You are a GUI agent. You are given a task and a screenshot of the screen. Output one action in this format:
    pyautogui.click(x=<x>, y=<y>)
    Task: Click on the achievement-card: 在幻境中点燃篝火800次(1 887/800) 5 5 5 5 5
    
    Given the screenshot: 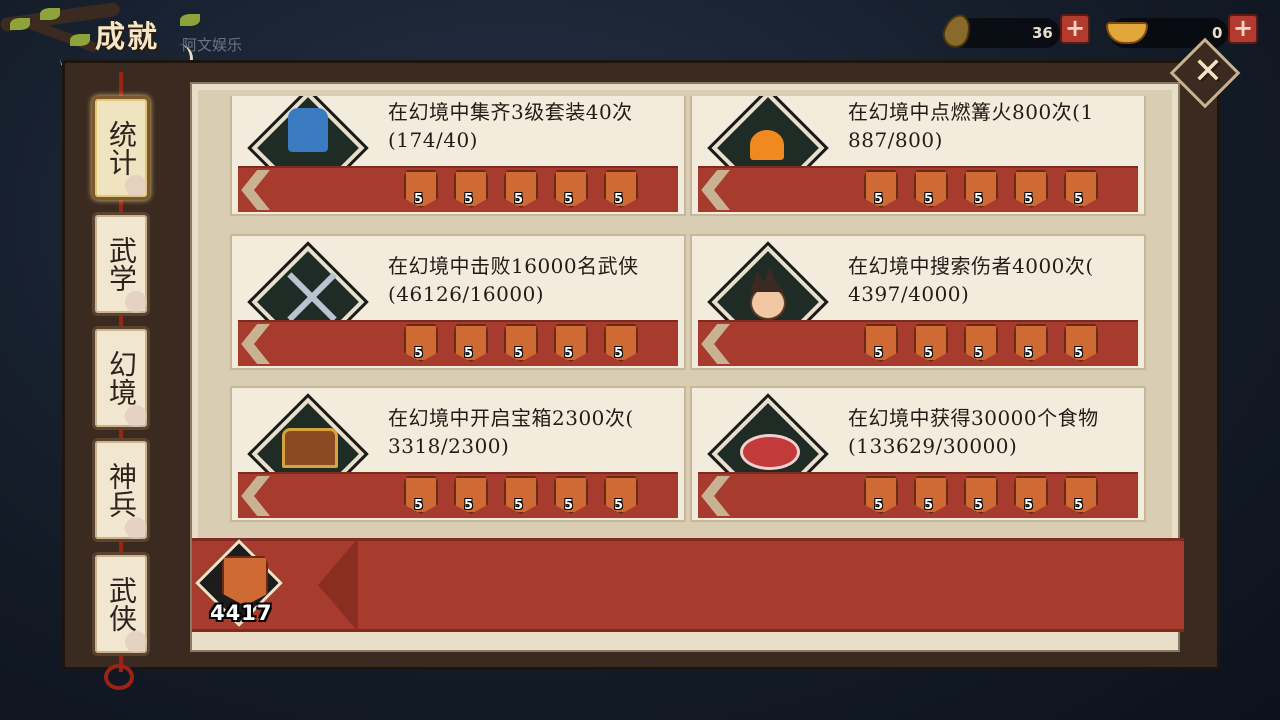 What is the action you would take?
    pyautogui.click(x=918, y=156)
    